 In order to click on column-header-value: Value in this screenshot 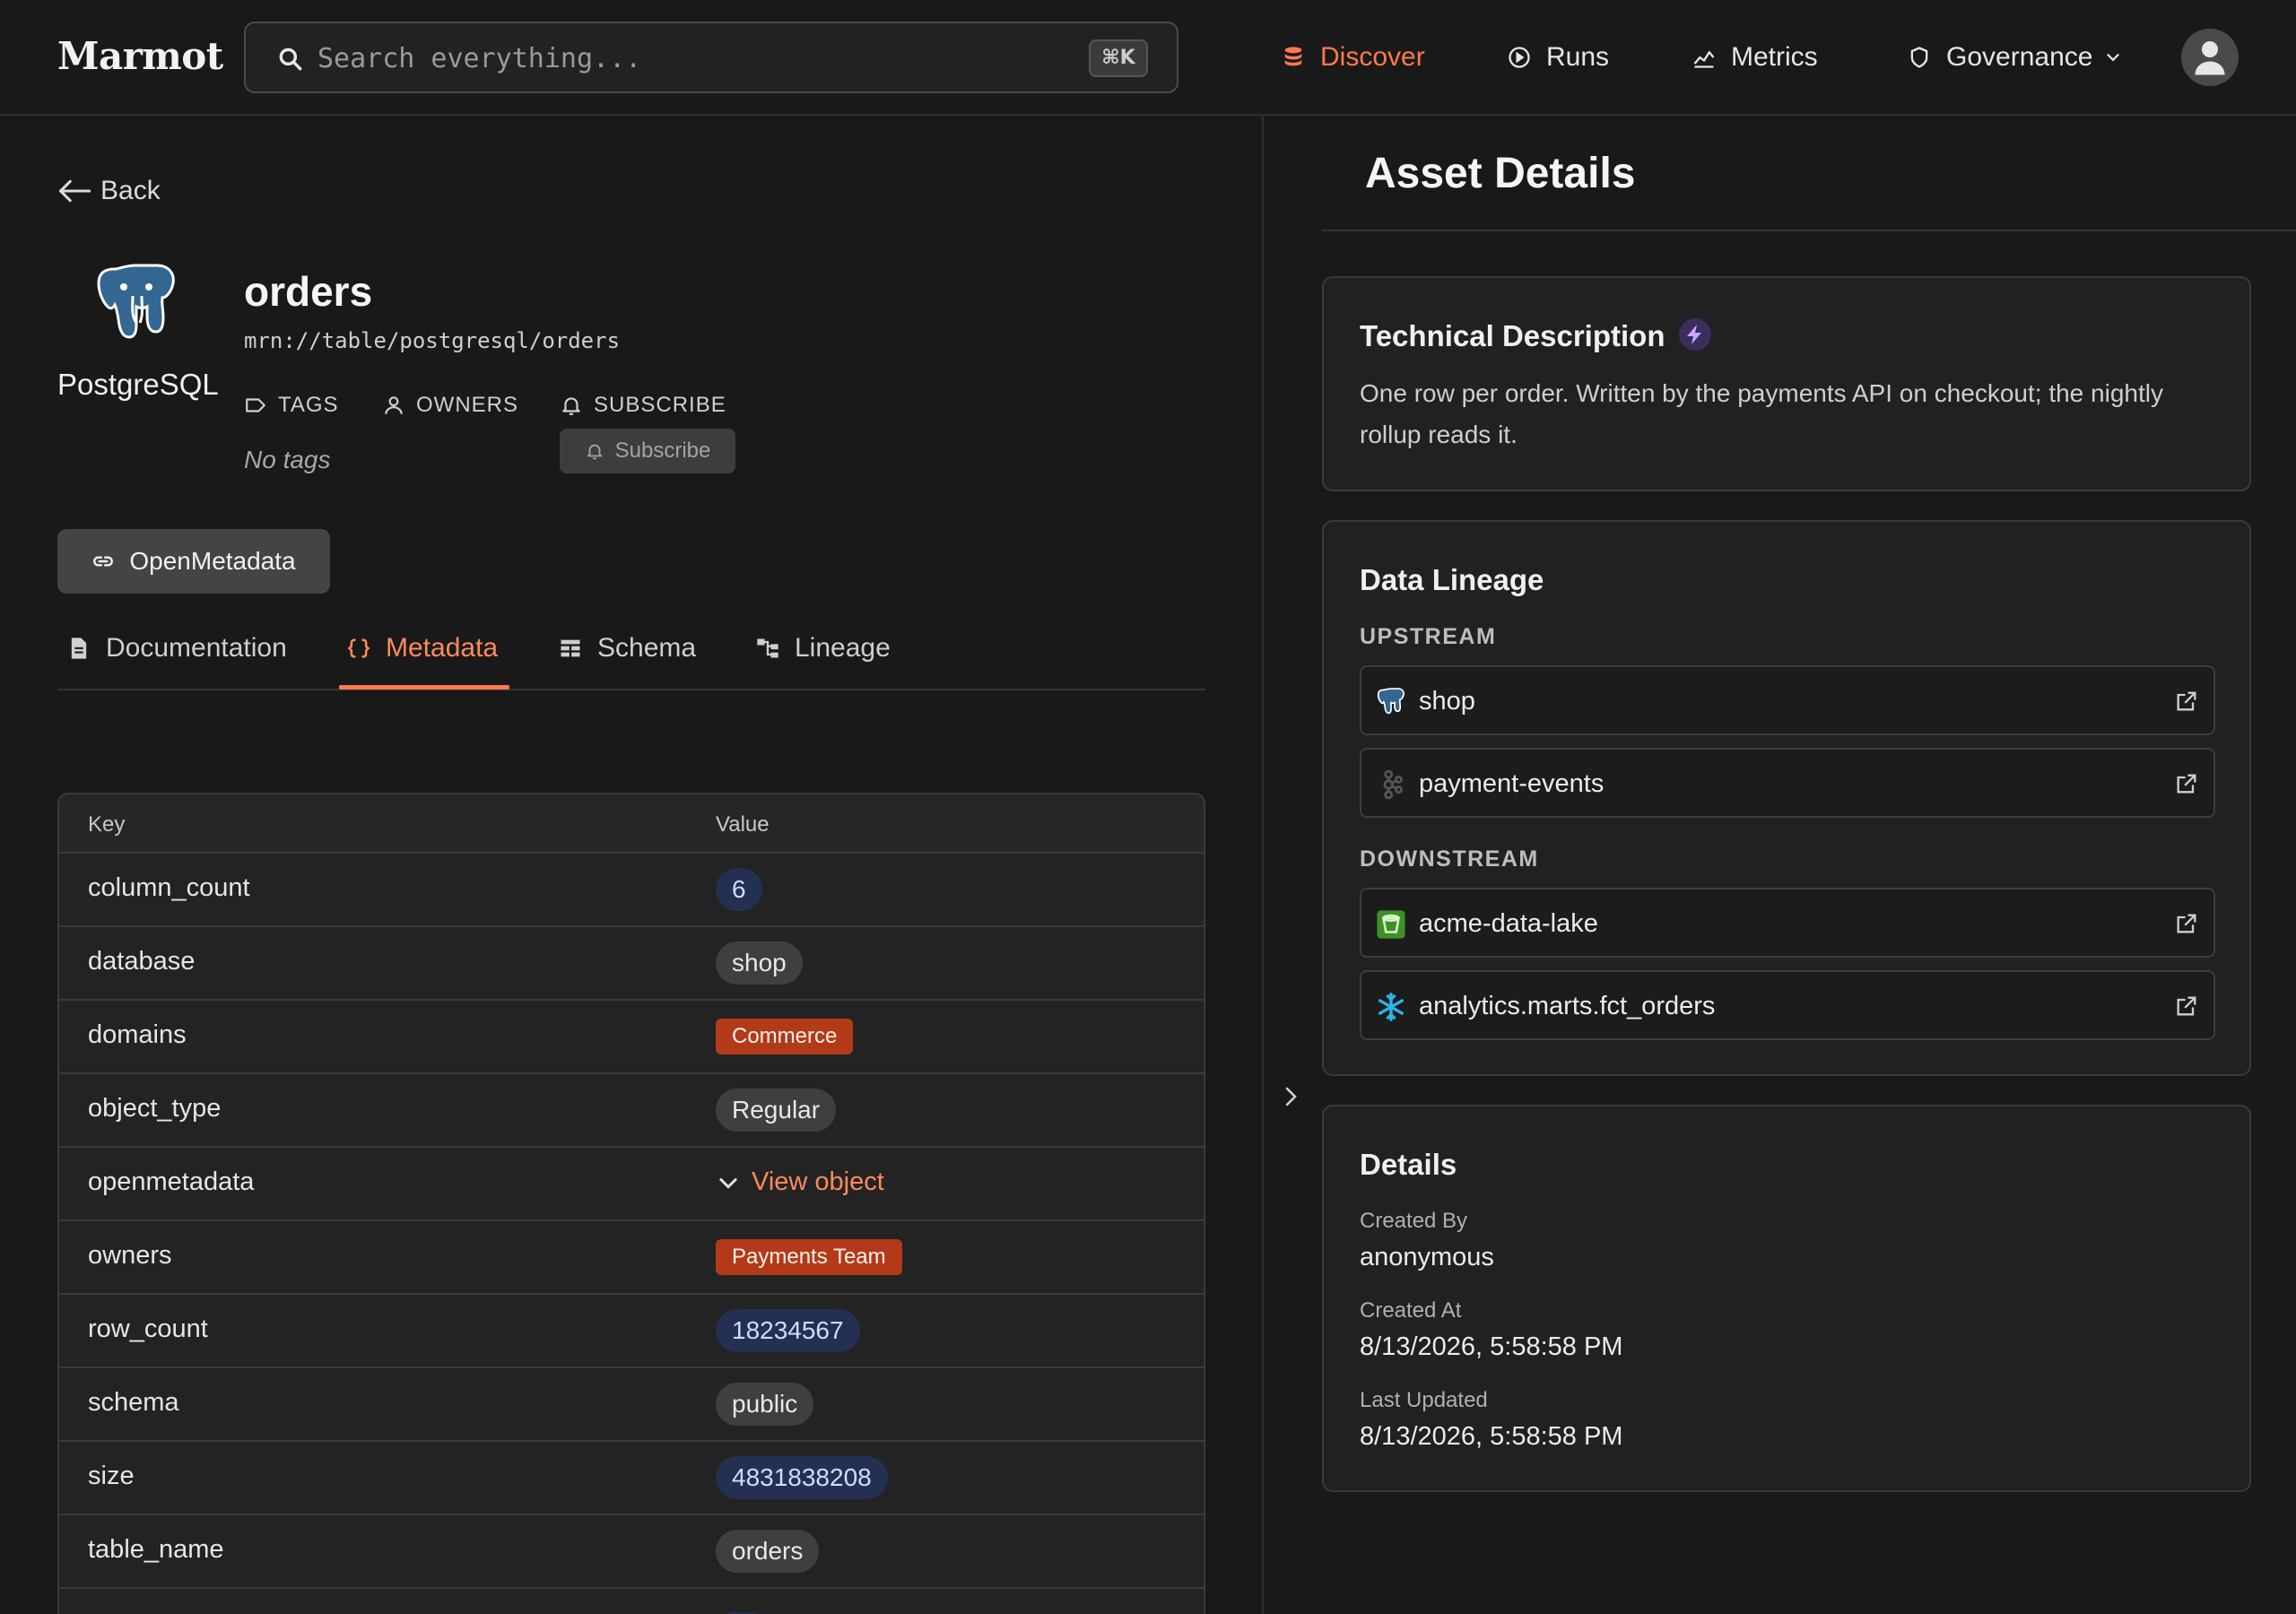, I will do `click(743, 824)`.